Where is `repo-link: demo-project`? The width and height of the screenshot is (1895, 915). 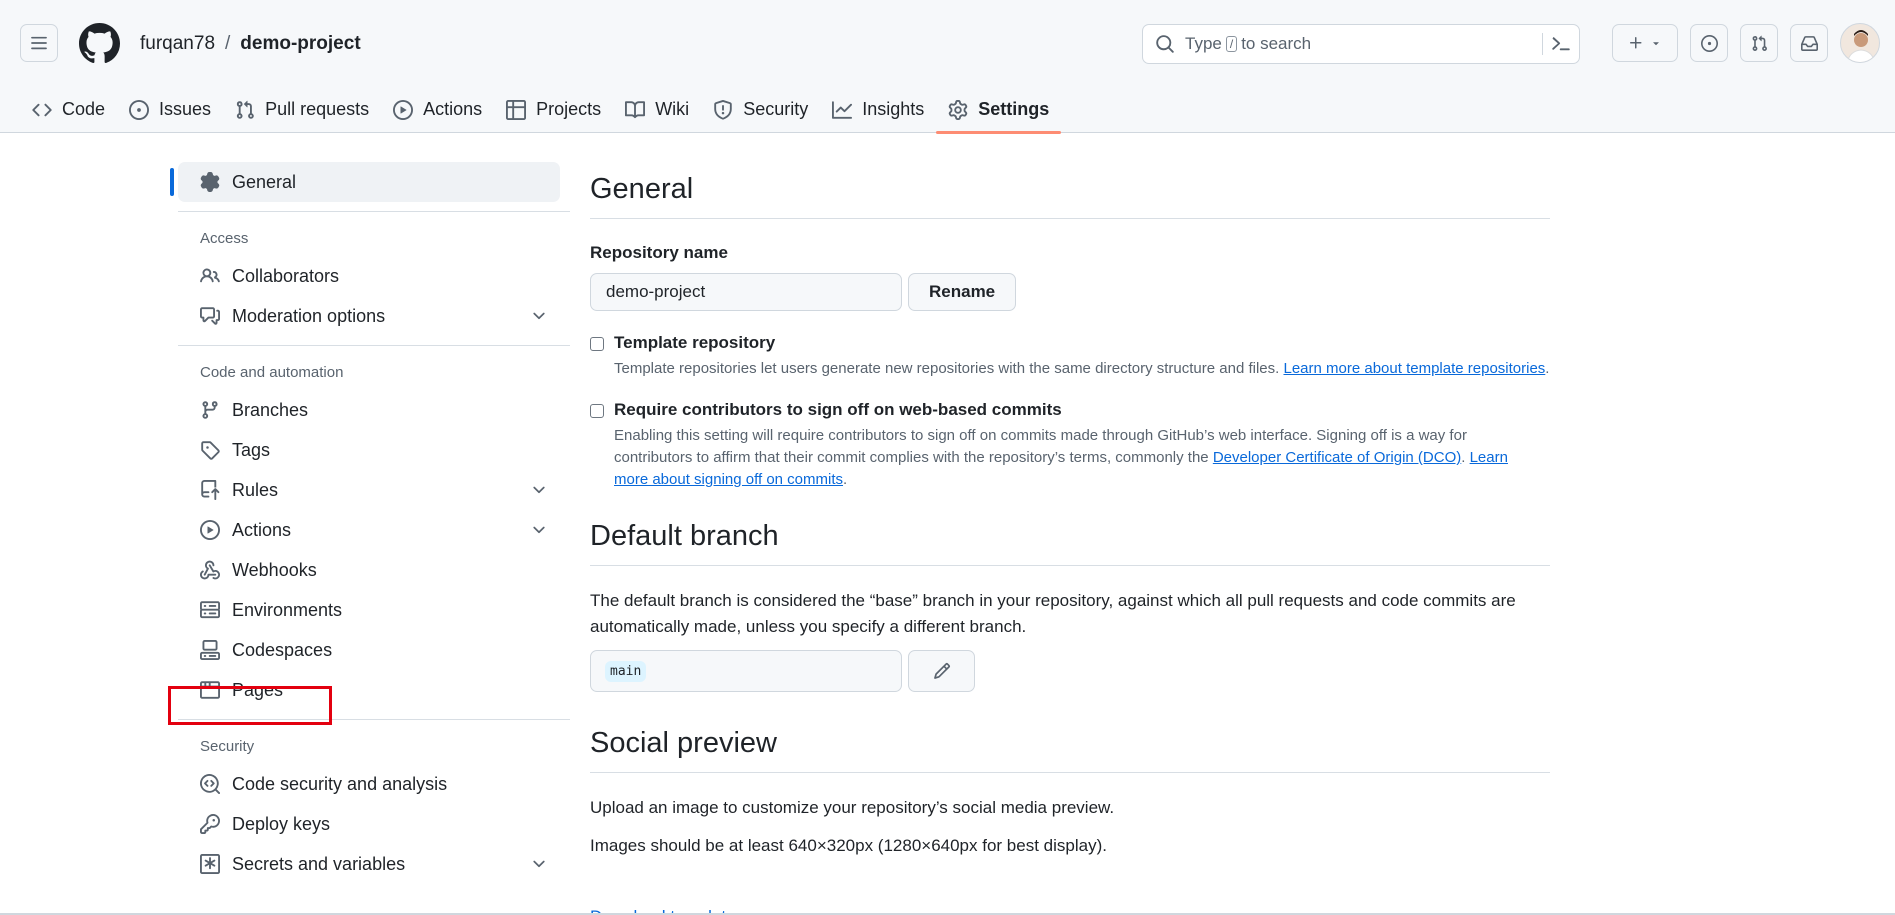 repo-link: demo-project is located at coordinates (300, 44).